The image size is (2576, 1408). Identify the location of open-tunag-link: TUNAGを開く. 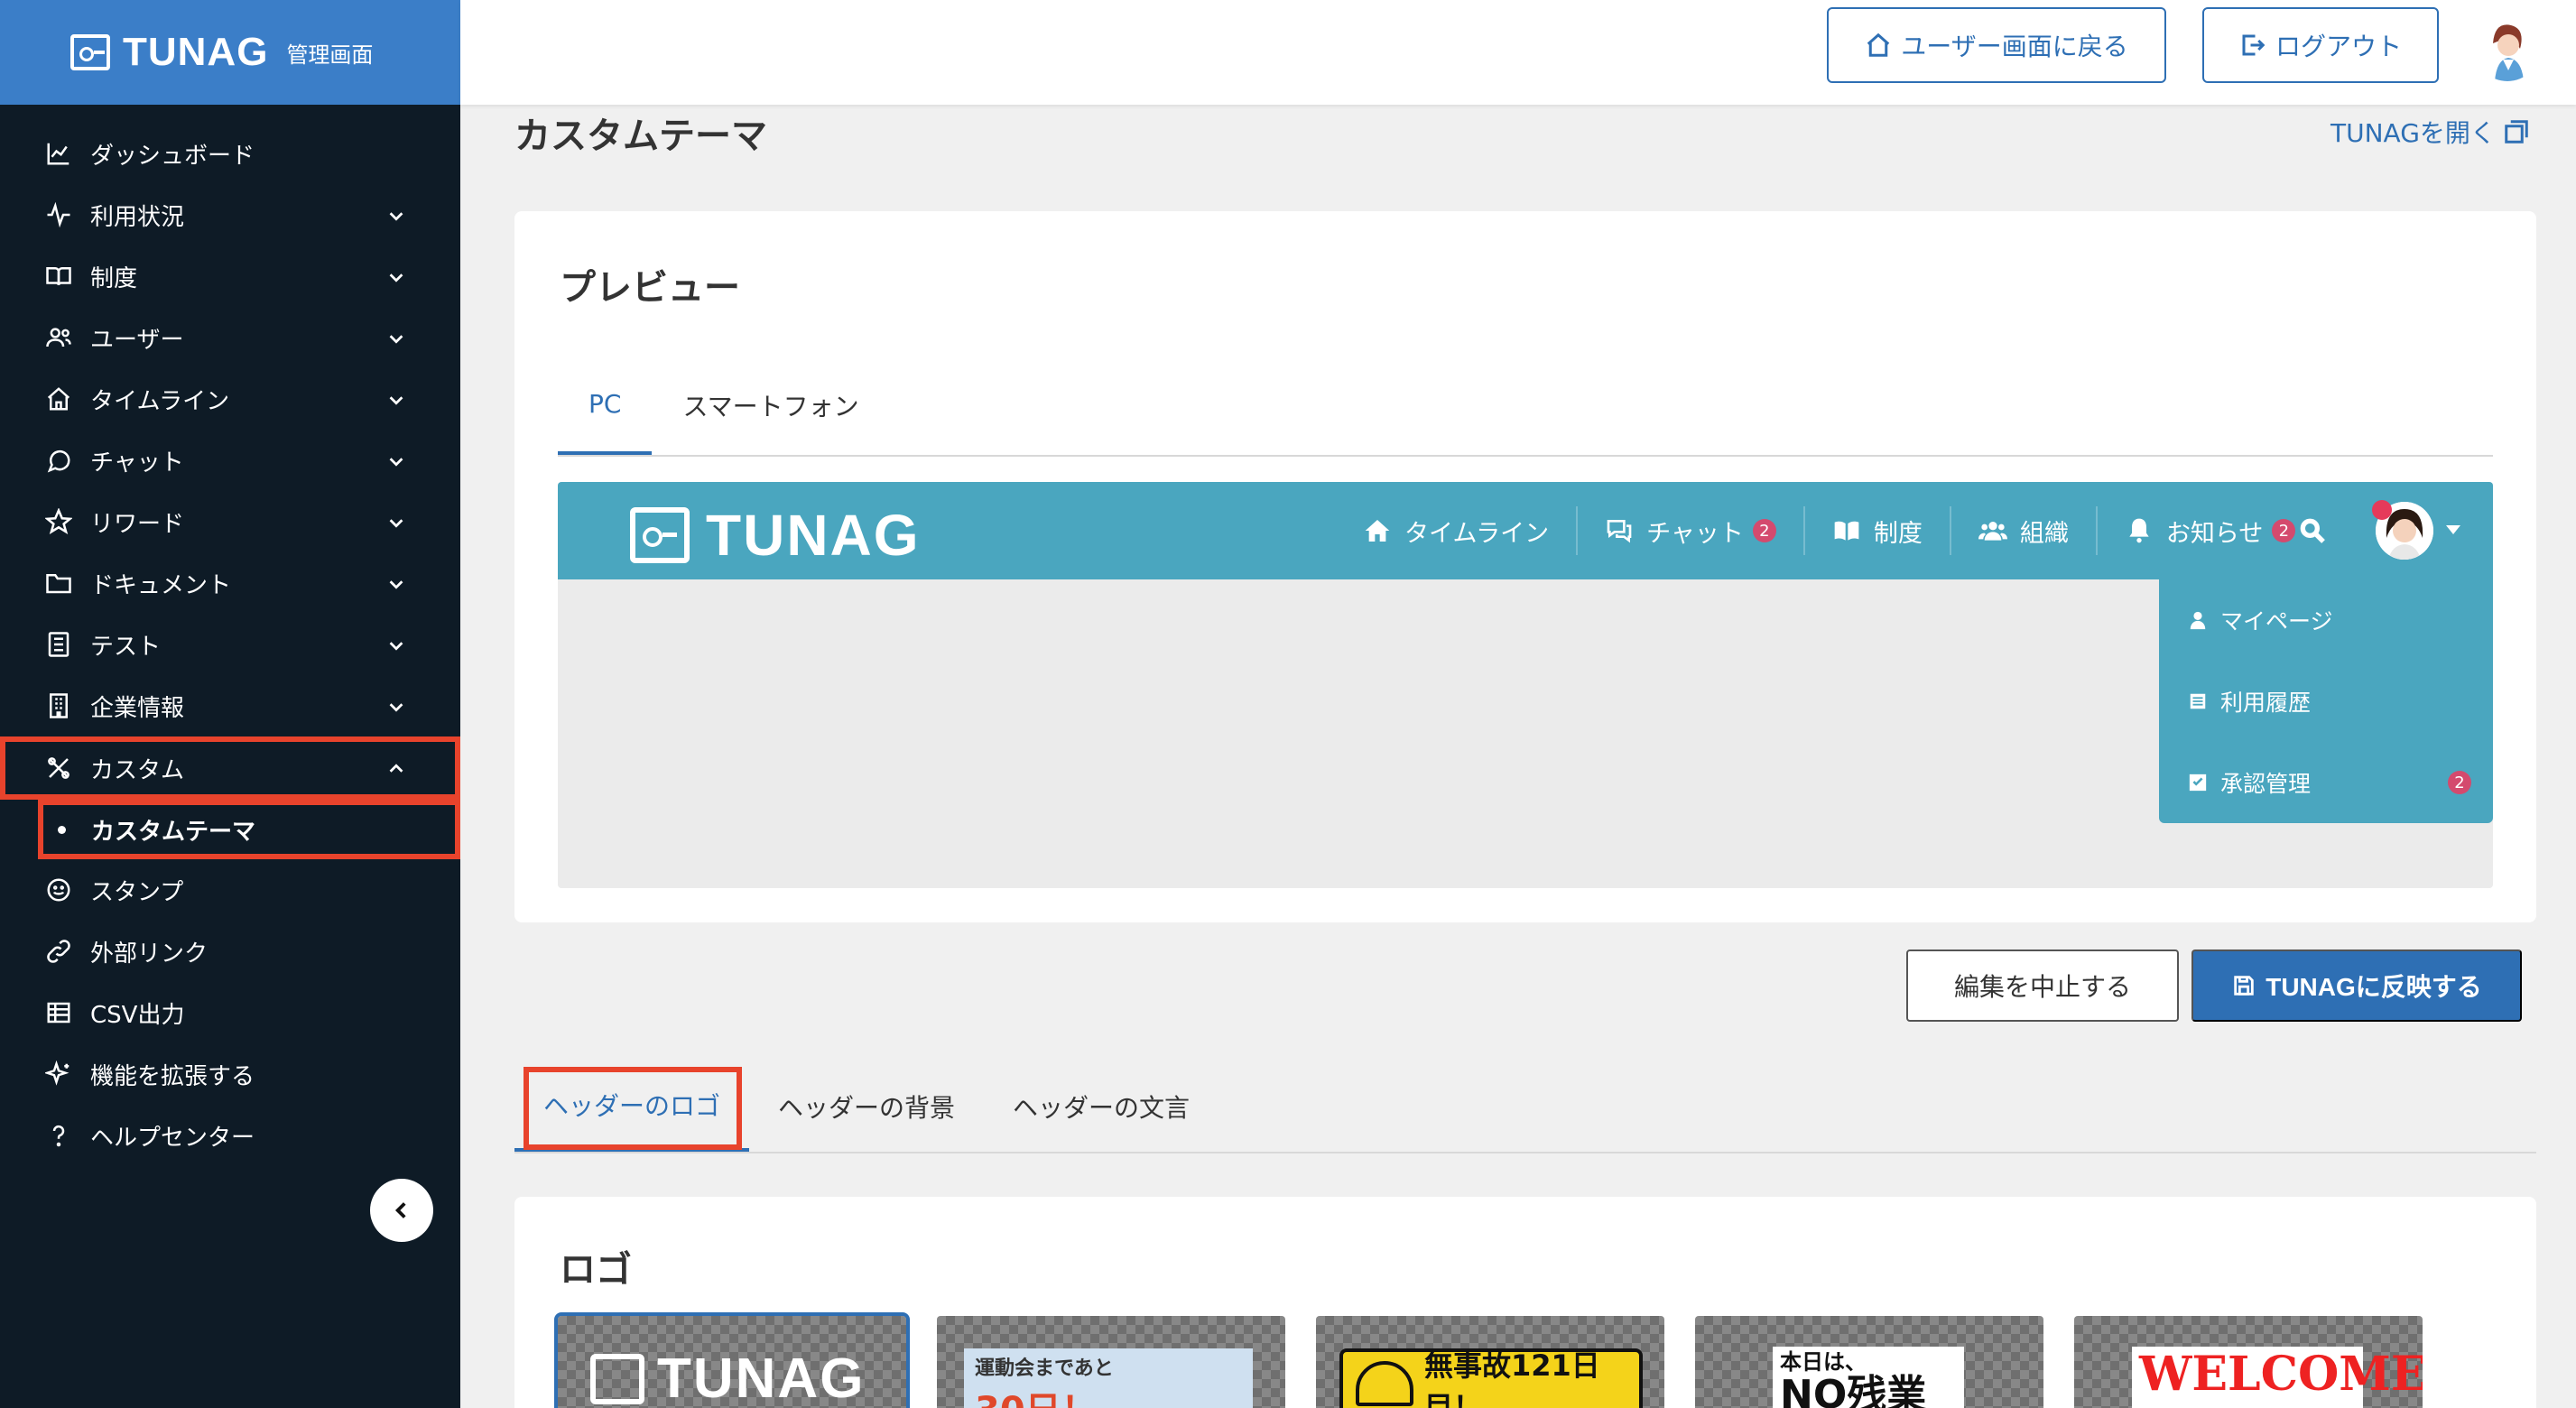
(2430, 132).